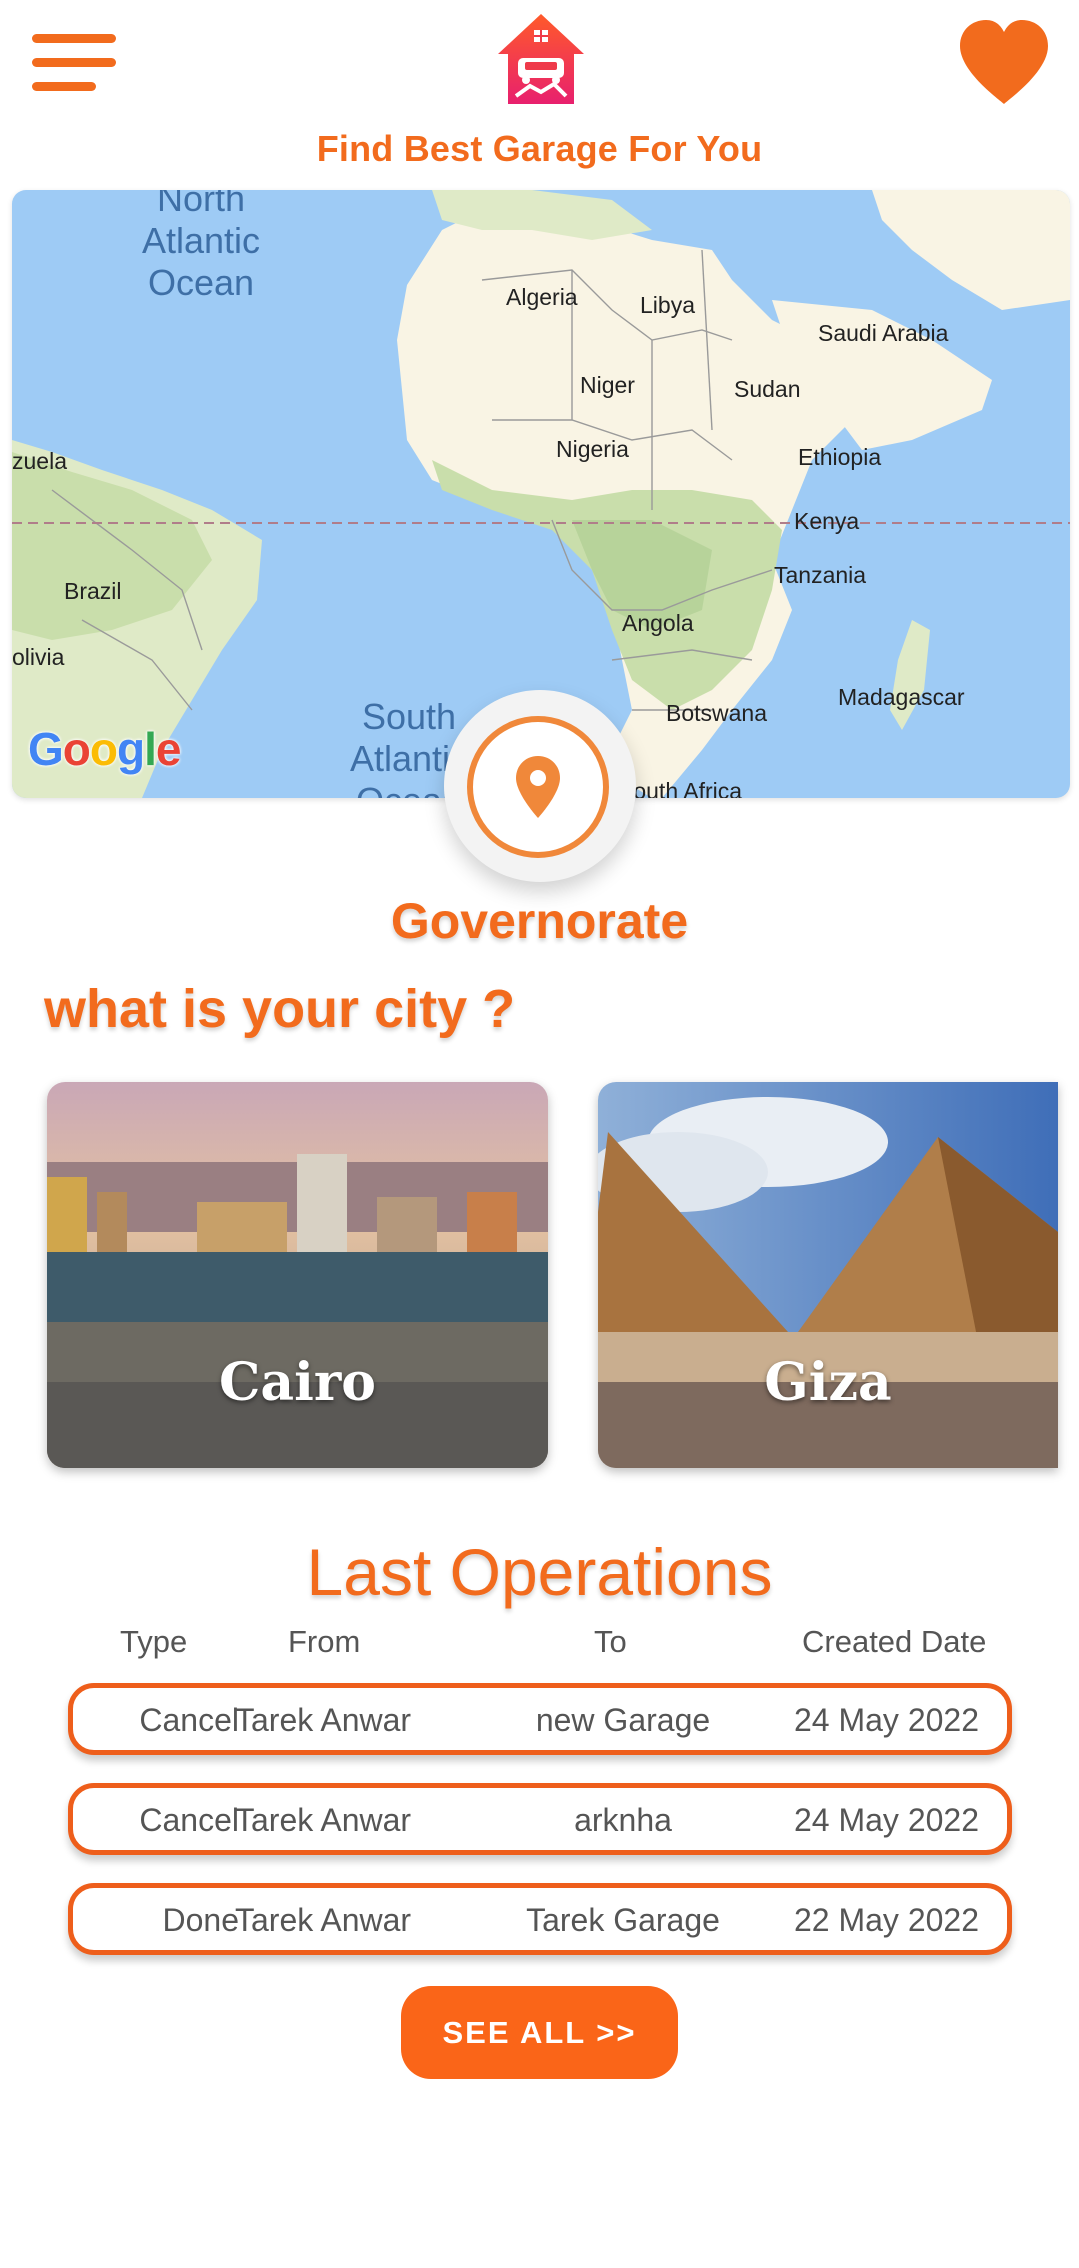 Image resolution: width=1079 pixels, height=2268 pixels. I want to click on city-card-label: Cairo, so click(297, 1382).